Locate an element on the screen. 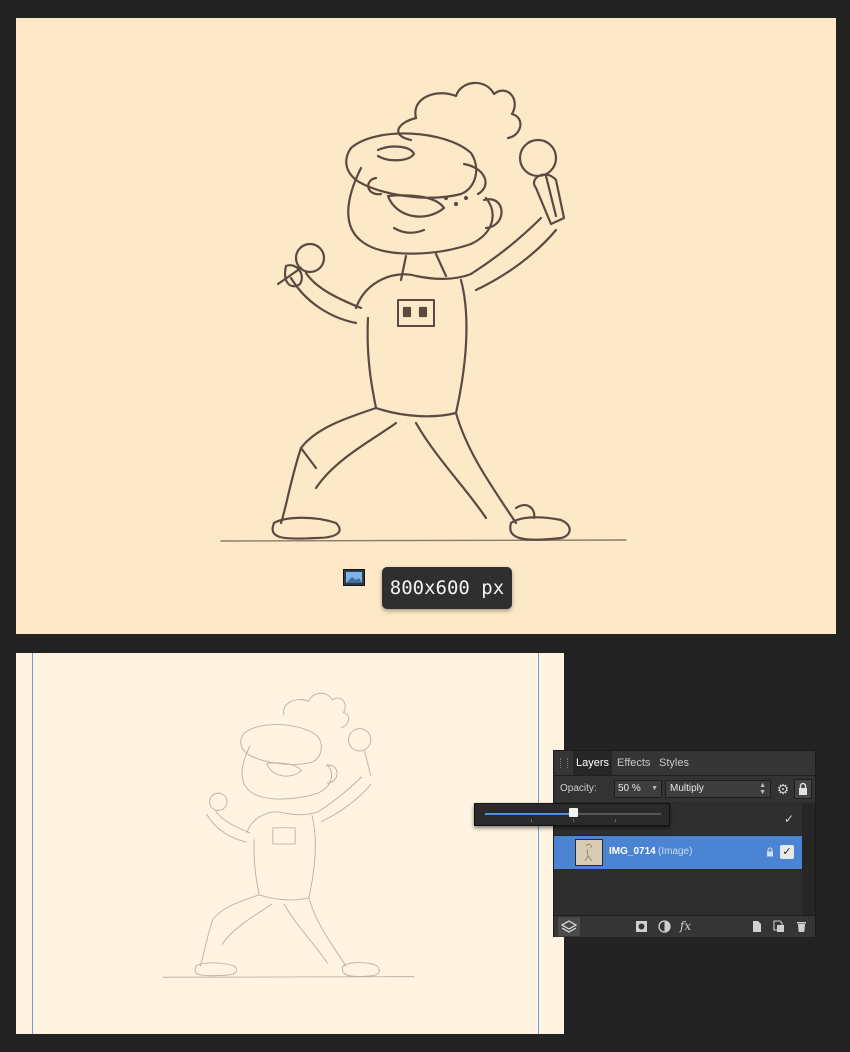 The image size is (850, 1052). updown-arrows-icon: ▲ ▼ is located at coordinates (762, 789).